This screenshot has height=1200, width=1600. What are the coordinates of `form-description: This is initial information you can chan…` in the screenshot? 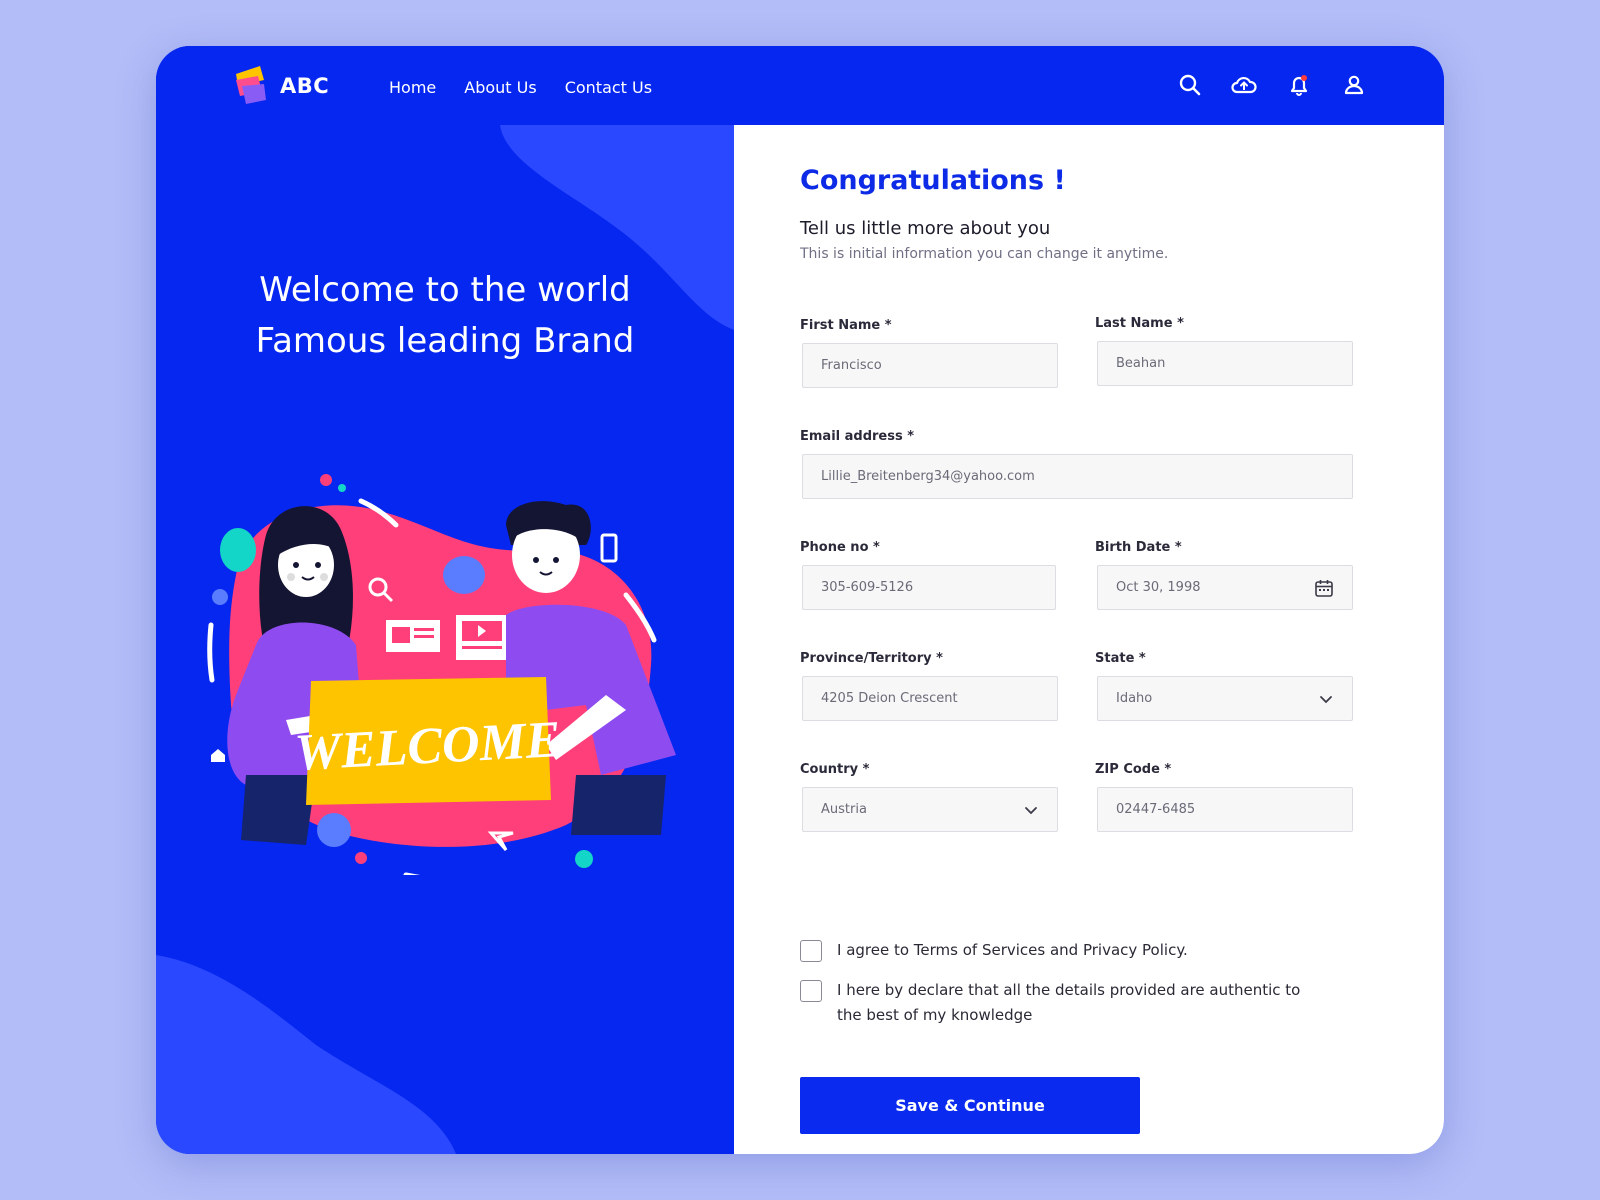 It's located at (984, 254).